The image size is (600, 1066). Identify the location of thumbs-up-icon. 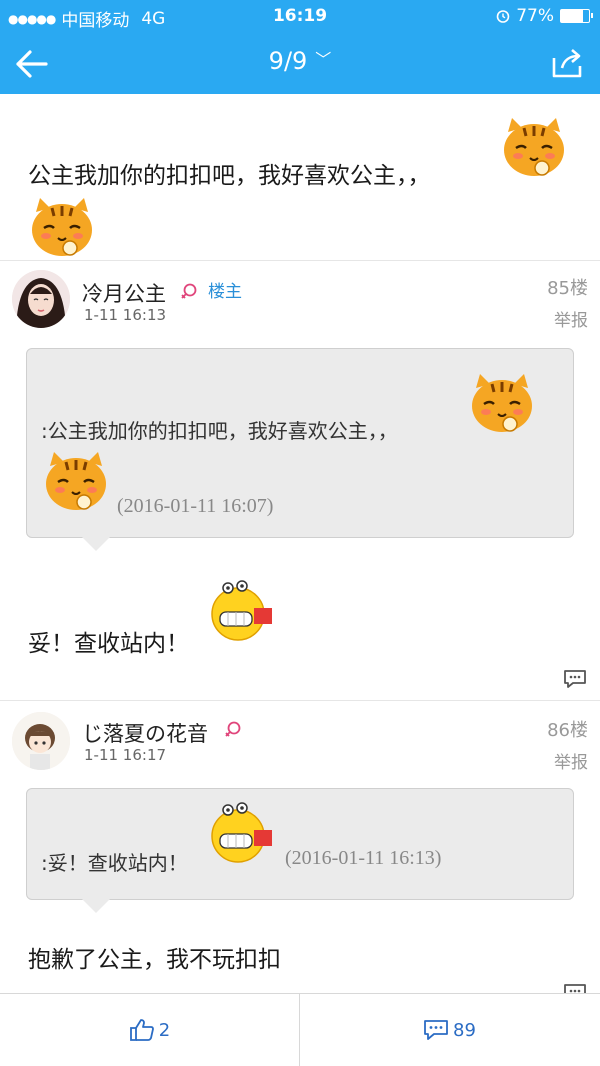
(141, 1030).